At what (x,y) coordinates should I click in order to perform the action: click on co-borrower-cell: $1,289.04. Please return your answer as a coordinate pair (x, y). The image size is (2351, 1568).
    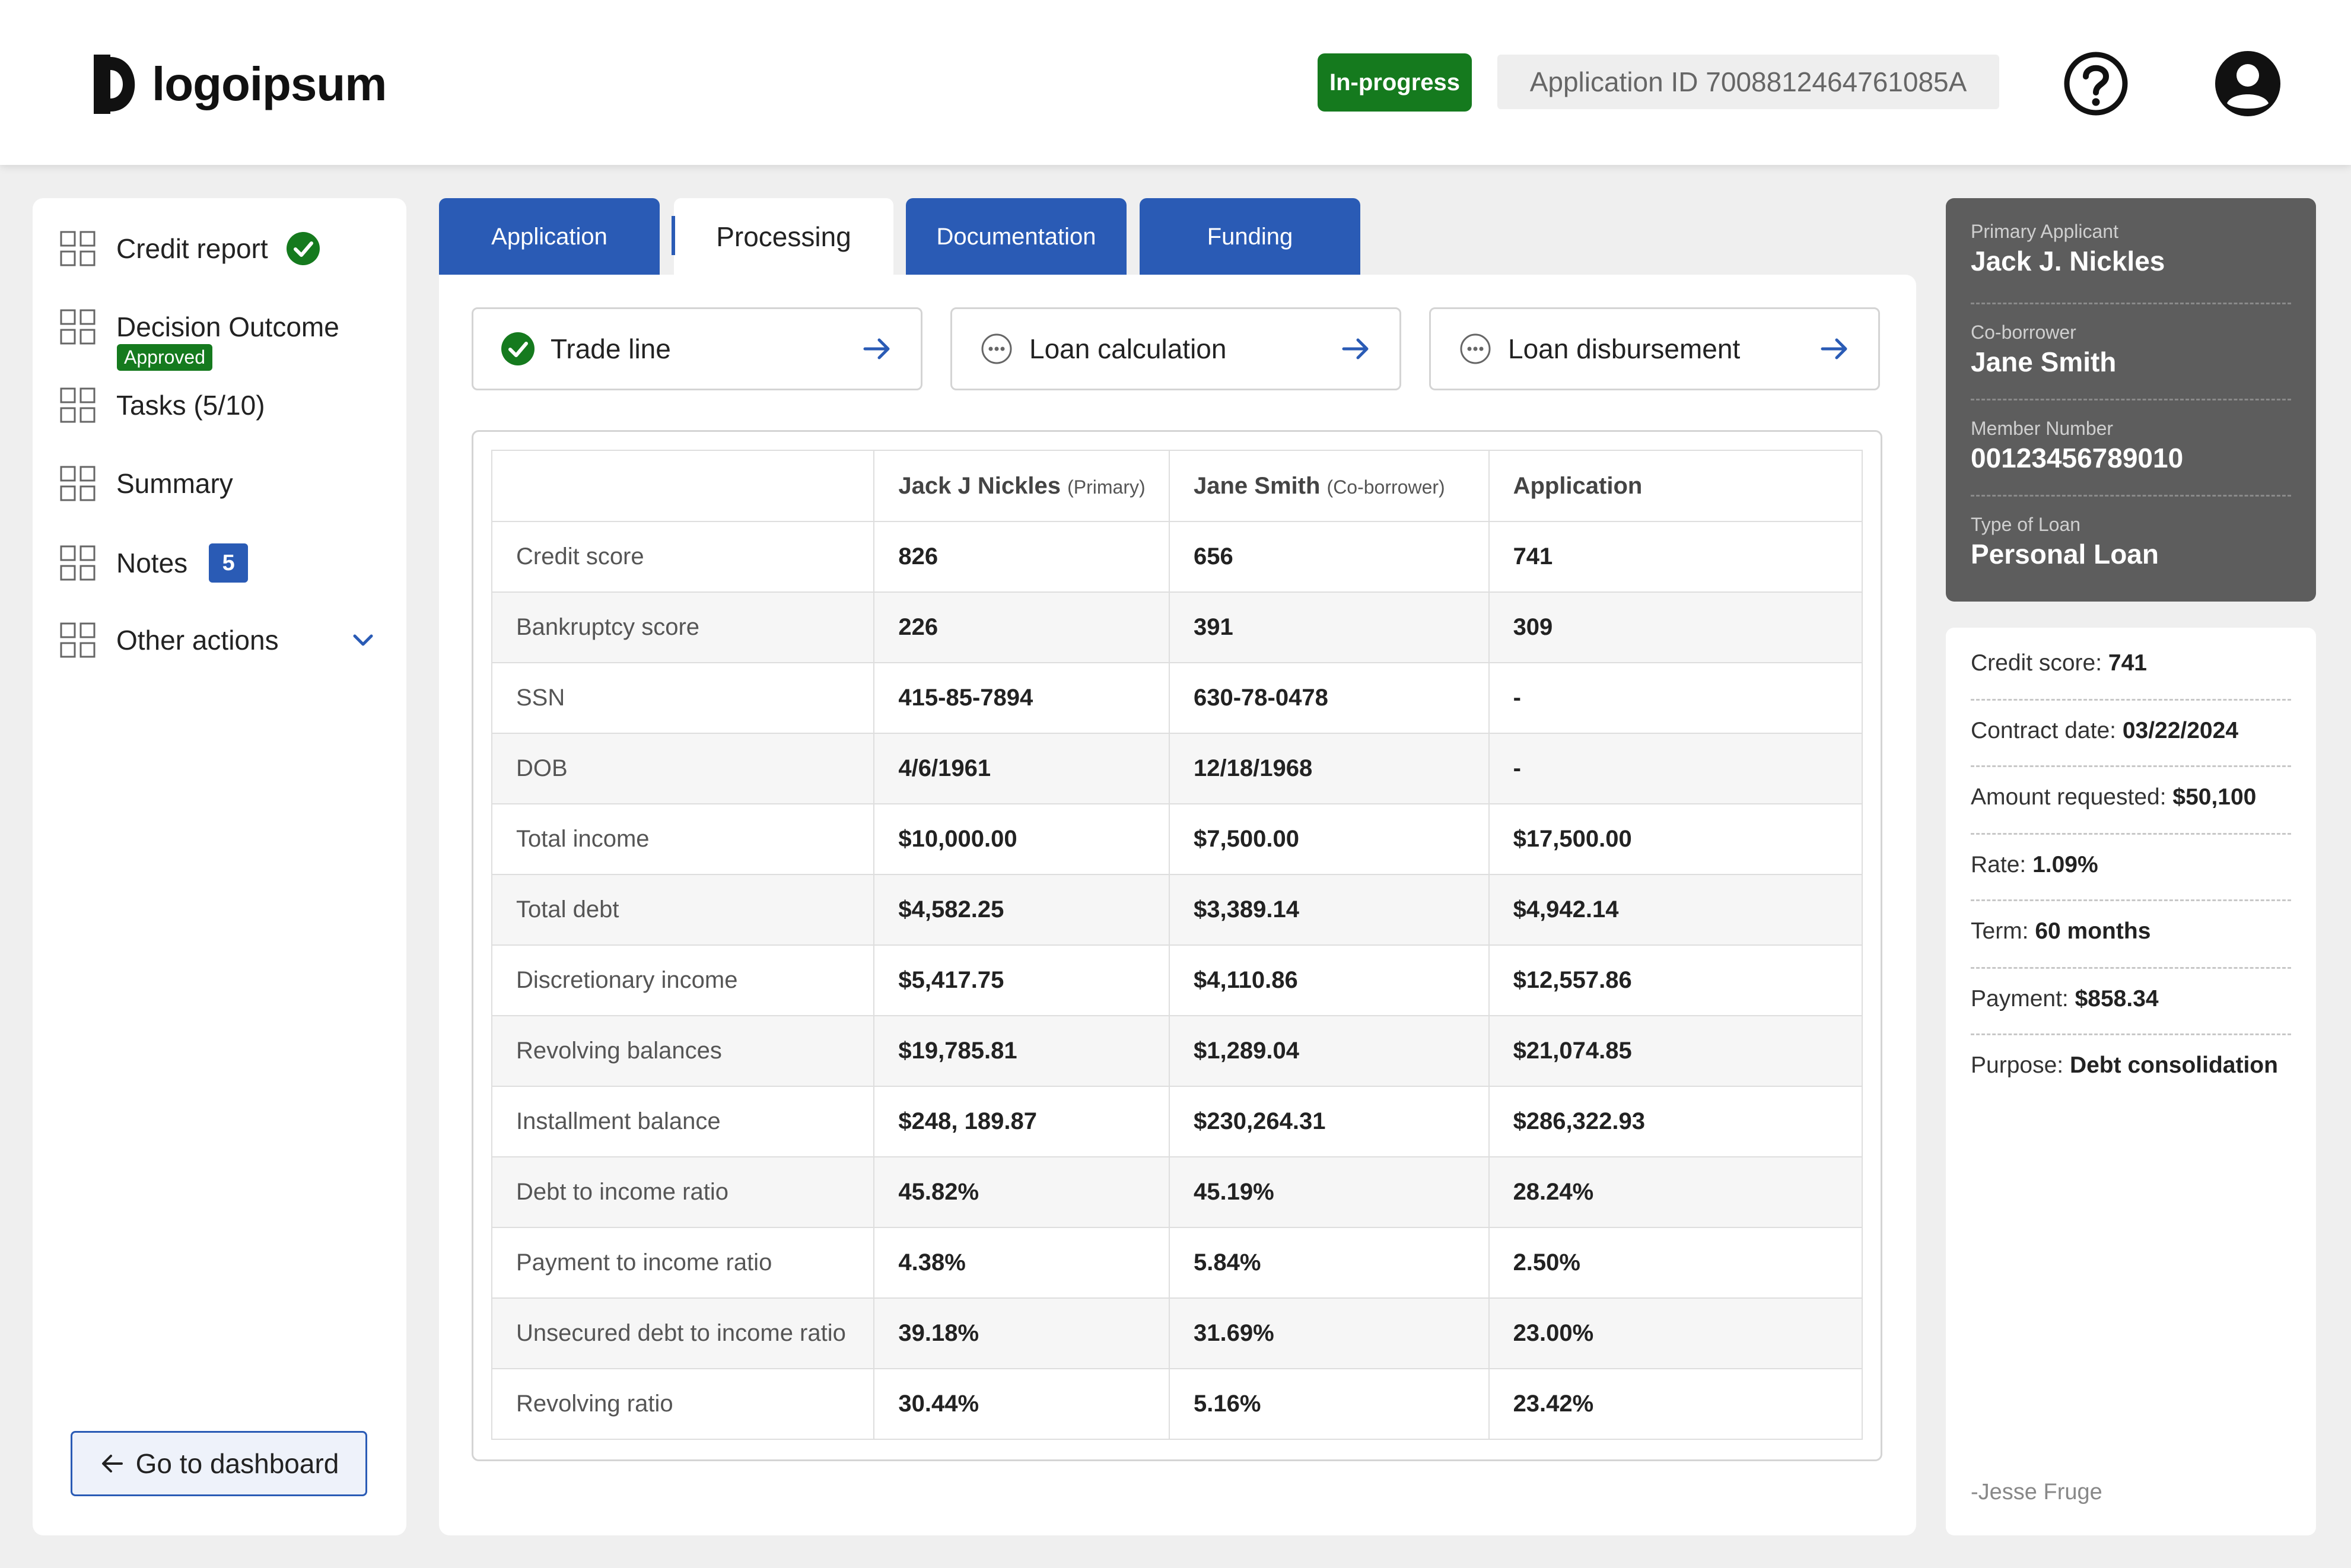
    Looking at the image, I should click on (1329, 1051).